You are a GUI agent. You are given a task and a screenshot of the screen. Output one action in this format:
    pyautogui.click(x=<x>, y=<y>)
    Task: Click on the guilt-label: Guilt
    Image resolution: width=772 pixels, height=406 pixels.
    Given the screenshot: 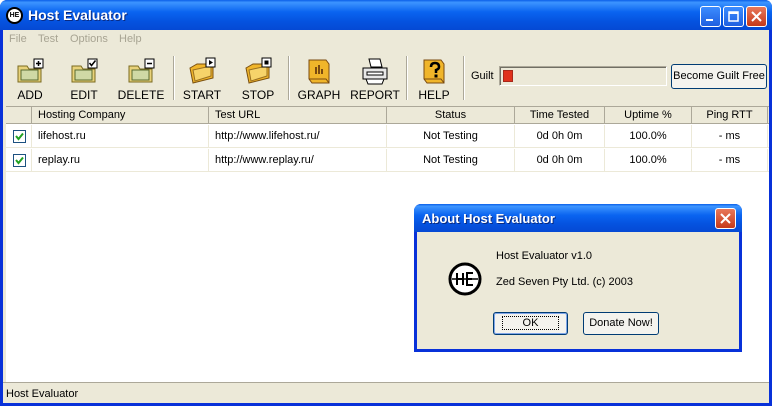 What is the action you would take?
    pyautogui.click(x=482, y=76)
    